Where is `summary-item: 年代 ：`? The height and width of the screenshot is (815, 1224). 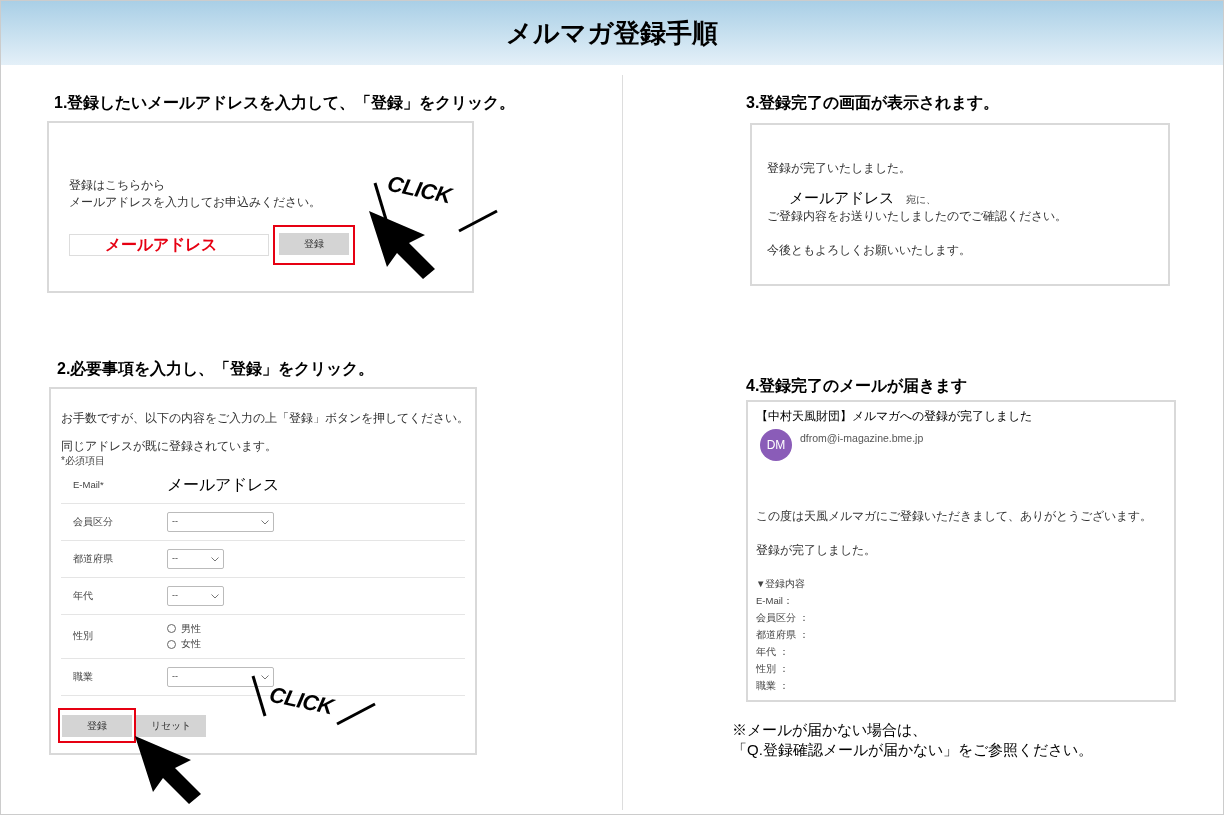
summary-item: 年代 ： is located at coordinates (773, 652).